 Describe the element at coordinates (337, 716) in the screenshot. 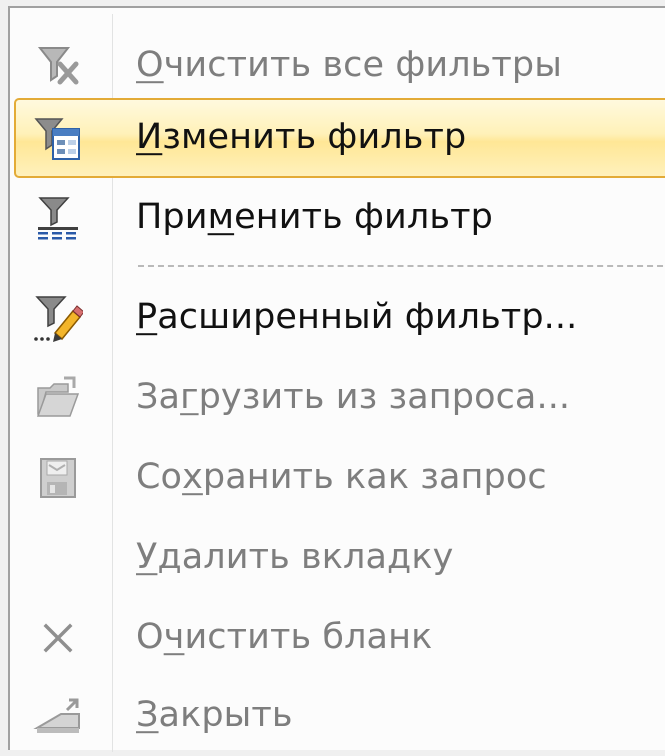

I see `menu-item-close: Закрыть` at that location.